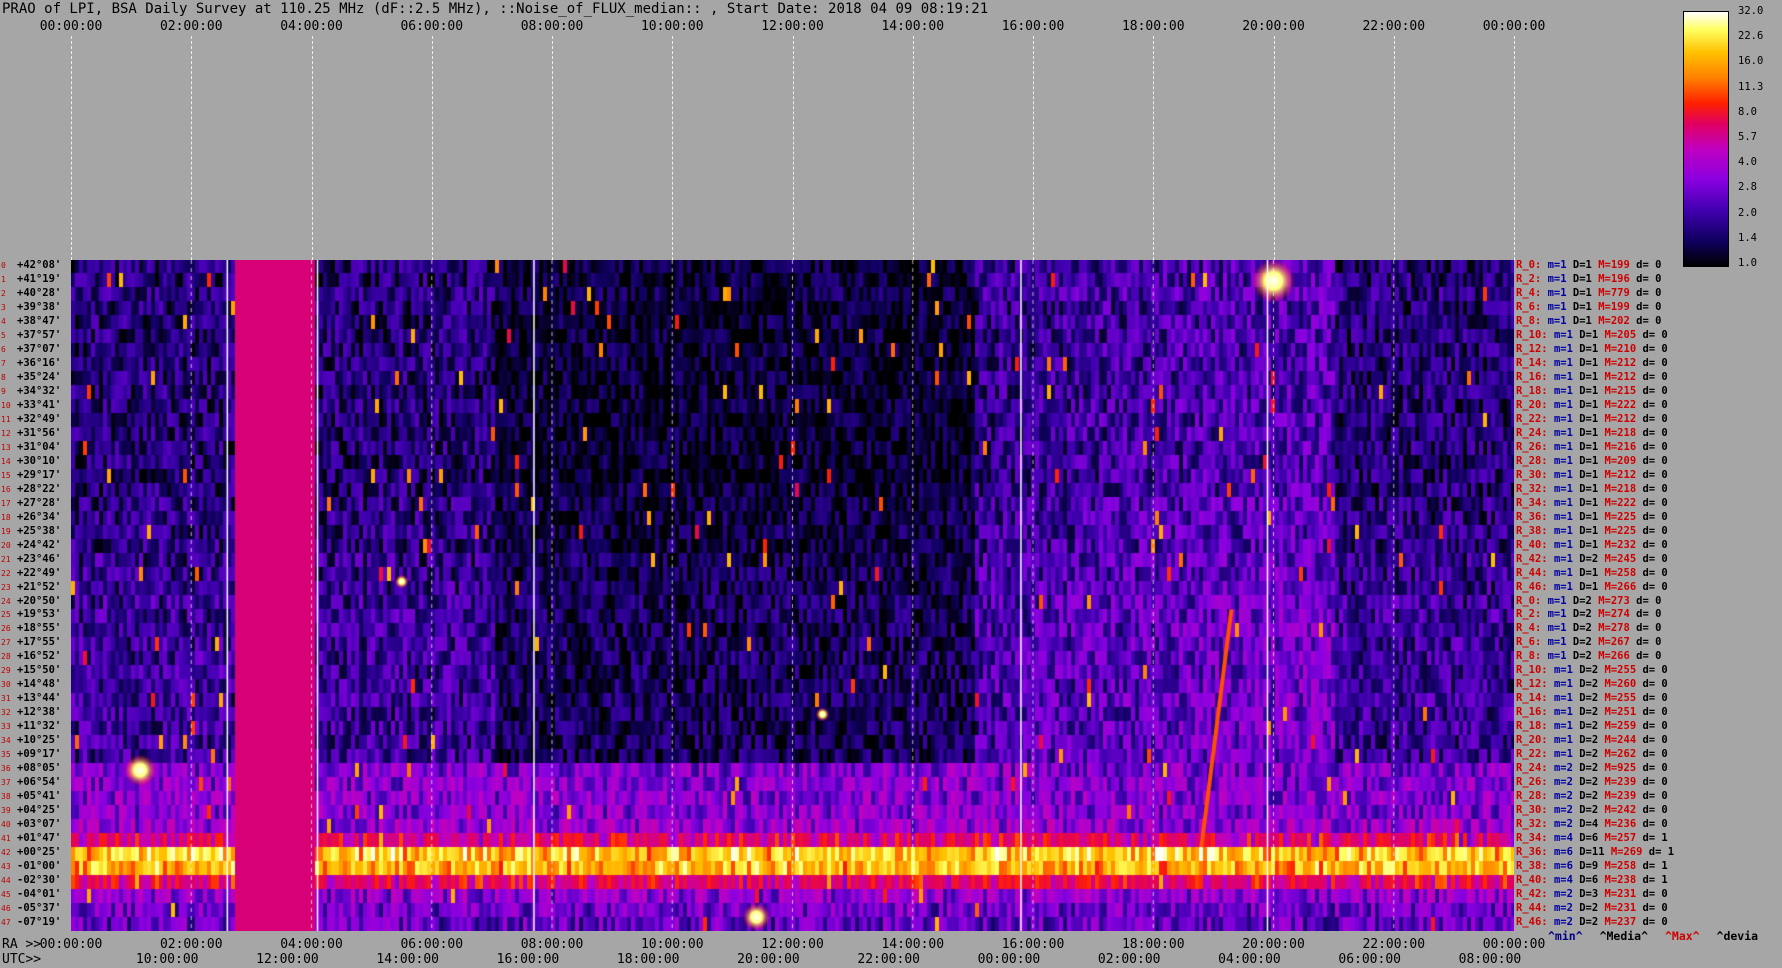 This screenshot has width=1782, height=968. Describe the element at coordinates (1617, 600) in the screenshot. I see `row-stat-M: M=273` at that location.